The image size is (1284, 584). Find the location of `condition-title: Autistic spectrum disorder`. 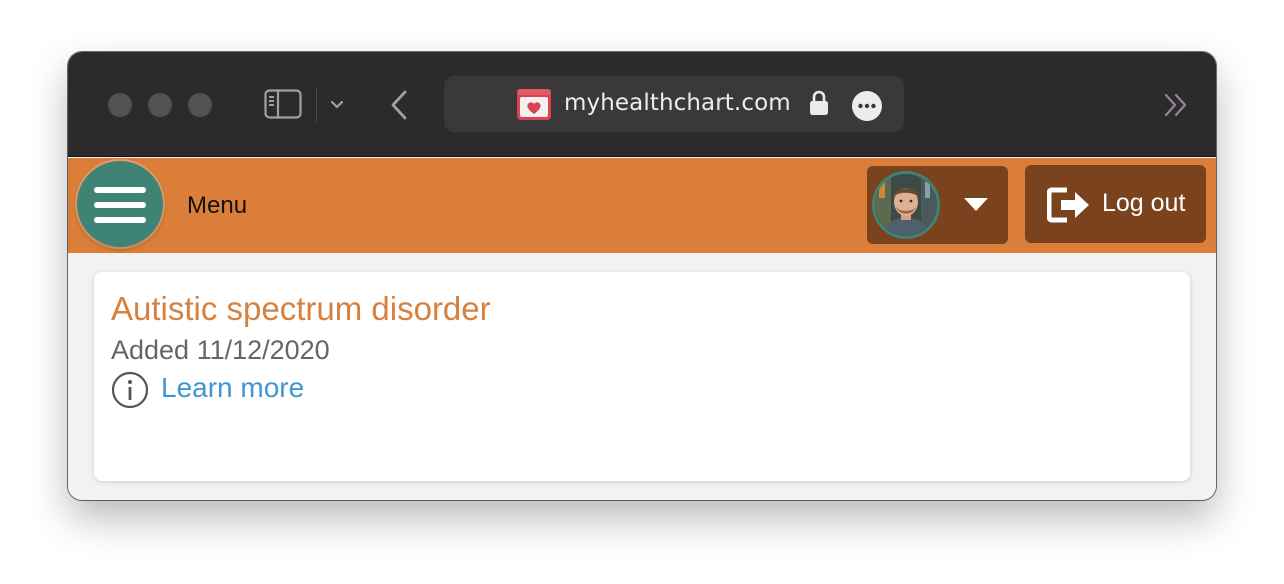

condition-title: Autistic spectrum disorder is located at coordinates (301, 308).